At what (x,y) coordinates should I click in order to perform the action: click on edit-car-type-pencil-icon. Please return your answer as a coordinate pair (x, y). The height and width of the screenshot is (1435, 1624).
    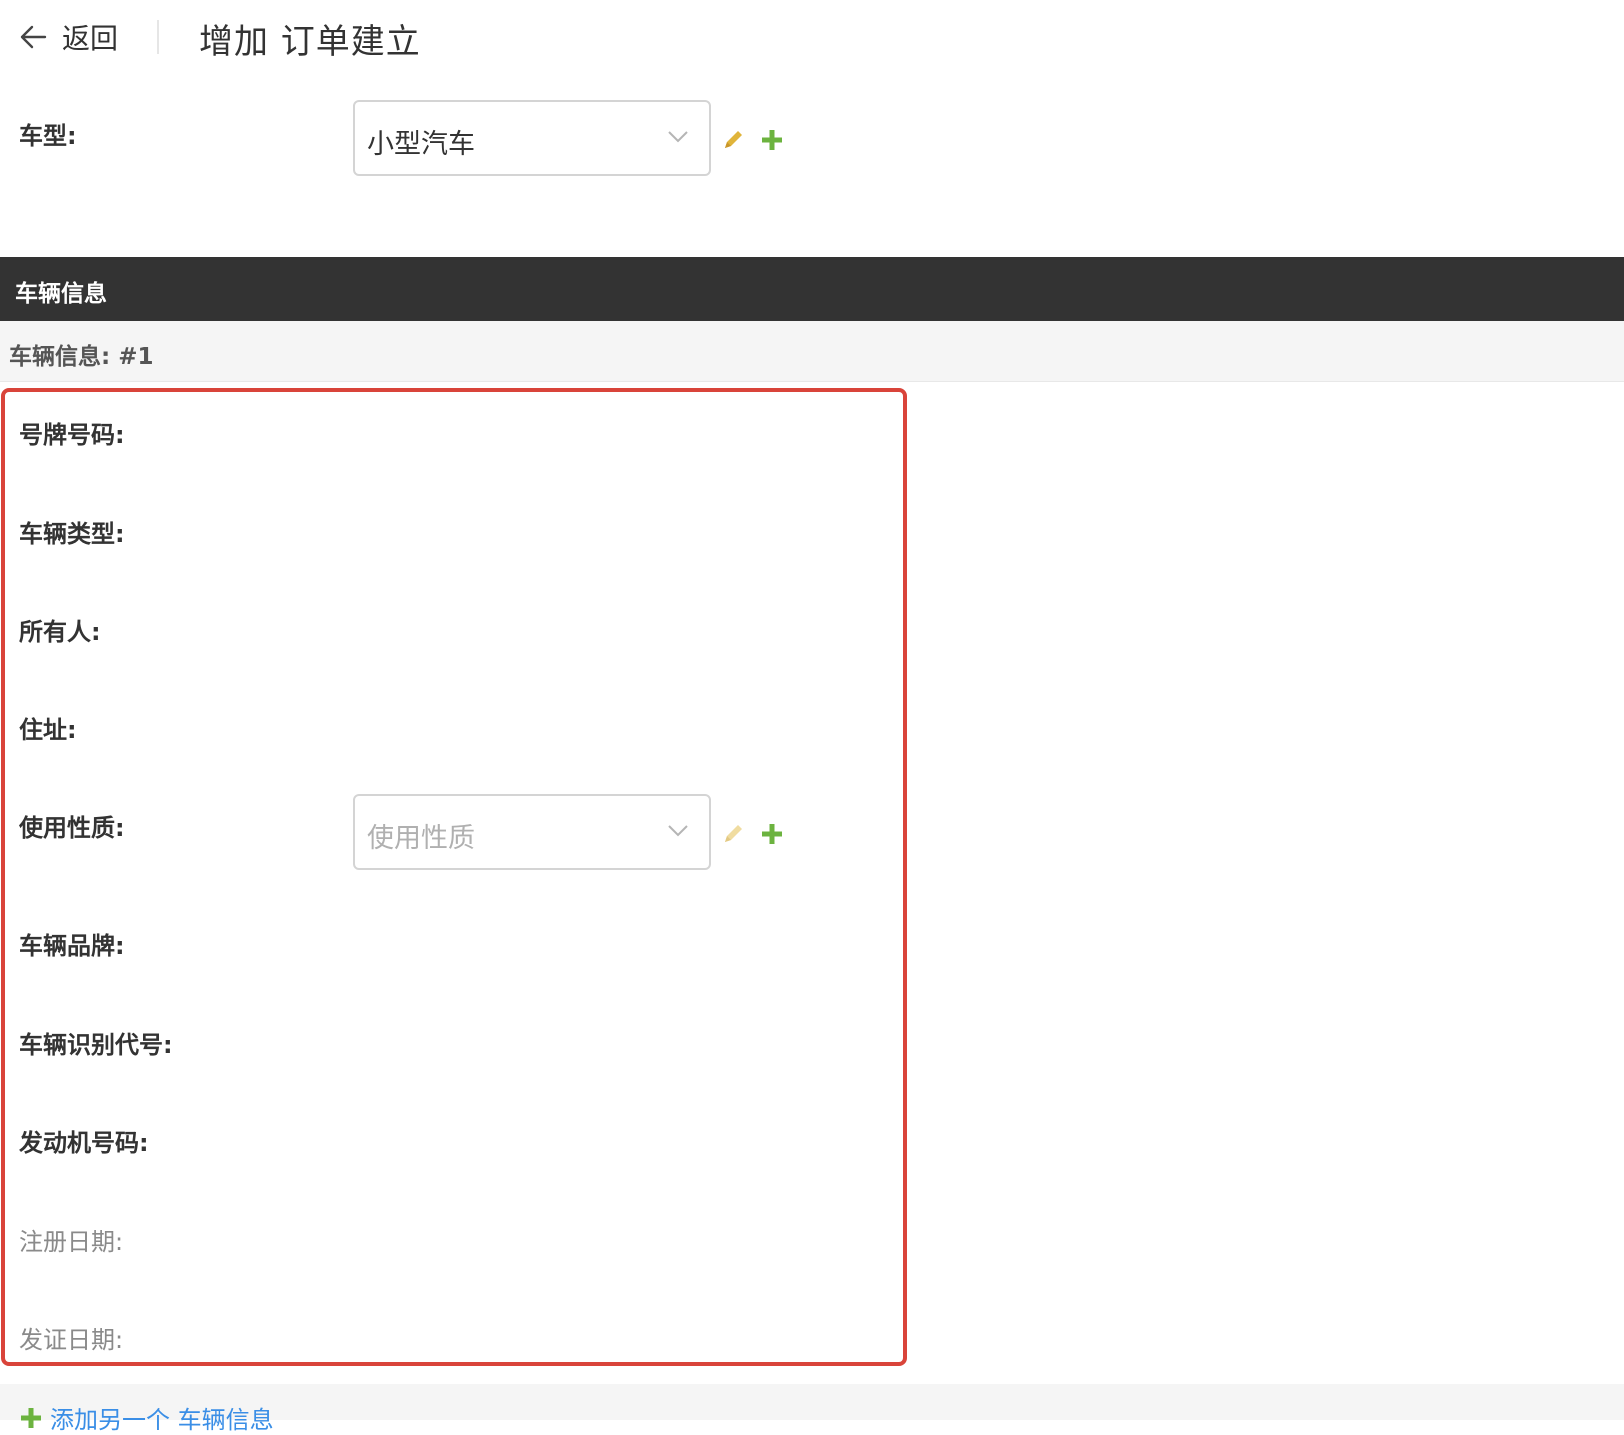
    Looking at the image, I should click on (733, 140).